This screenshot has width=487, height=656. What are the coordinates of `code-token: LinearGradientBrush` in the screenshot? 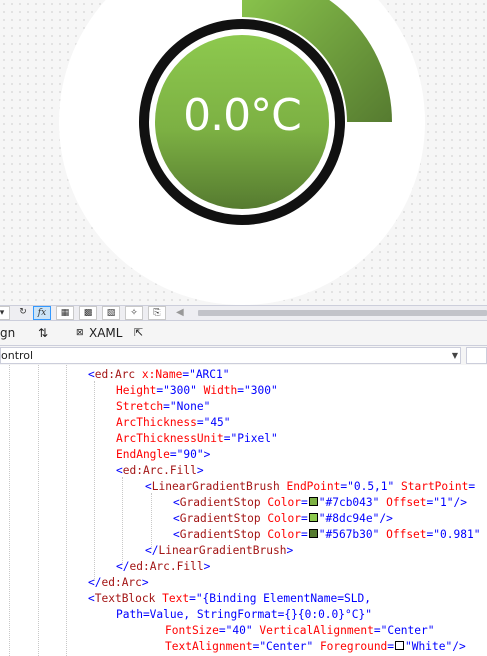 It's located at (215, 486).